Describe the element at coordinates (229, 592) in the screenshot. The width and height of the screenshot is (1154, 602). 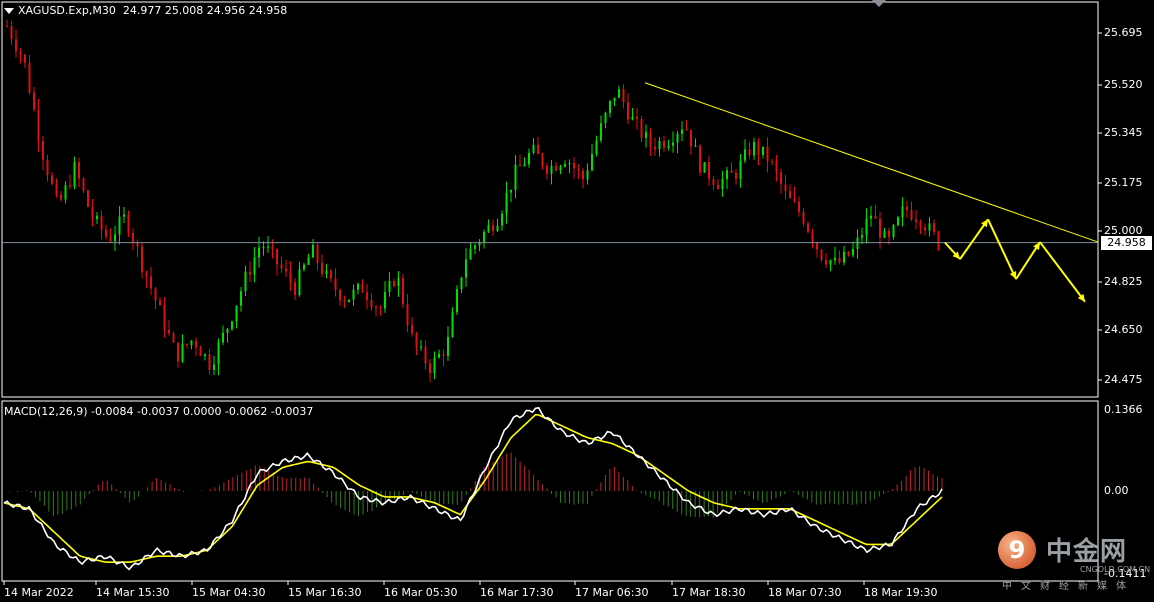
I see `time-tick-label: 15 Mar 04:30` at that location.